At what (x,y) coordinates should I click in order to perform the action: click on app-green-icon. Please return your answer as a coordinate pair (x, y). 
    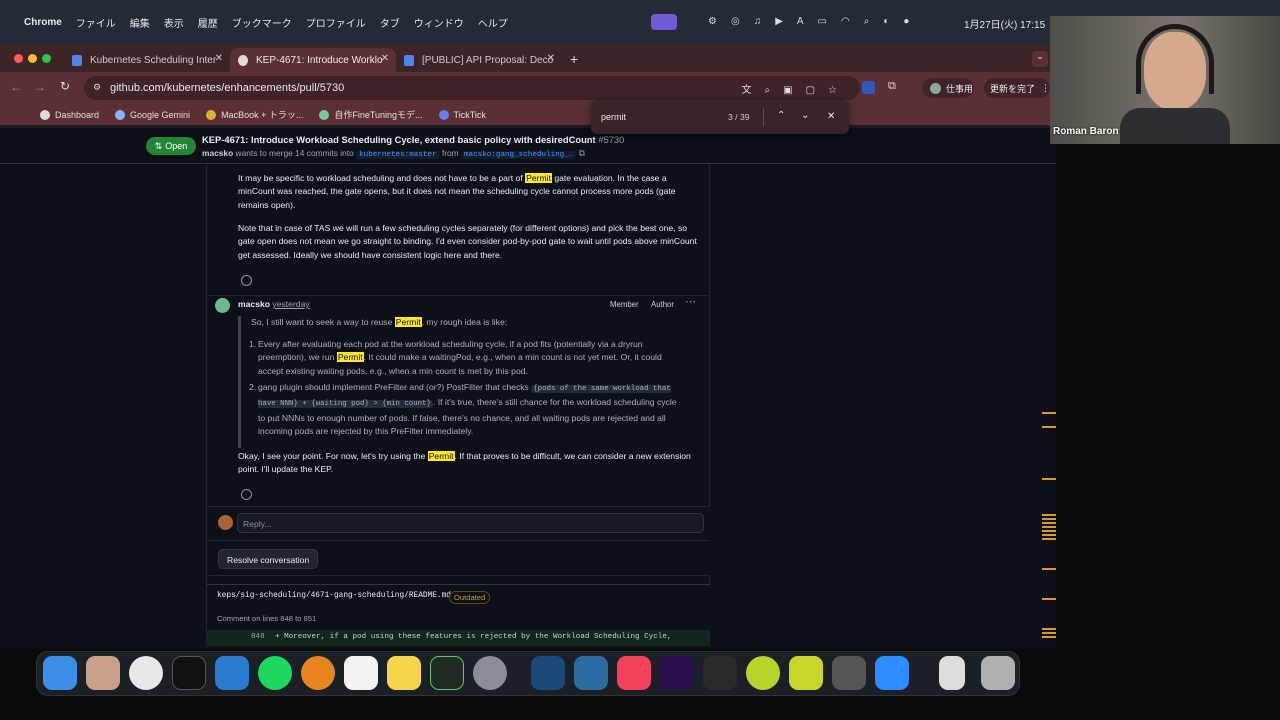
    Looking at the image, I should click on (763, 673).